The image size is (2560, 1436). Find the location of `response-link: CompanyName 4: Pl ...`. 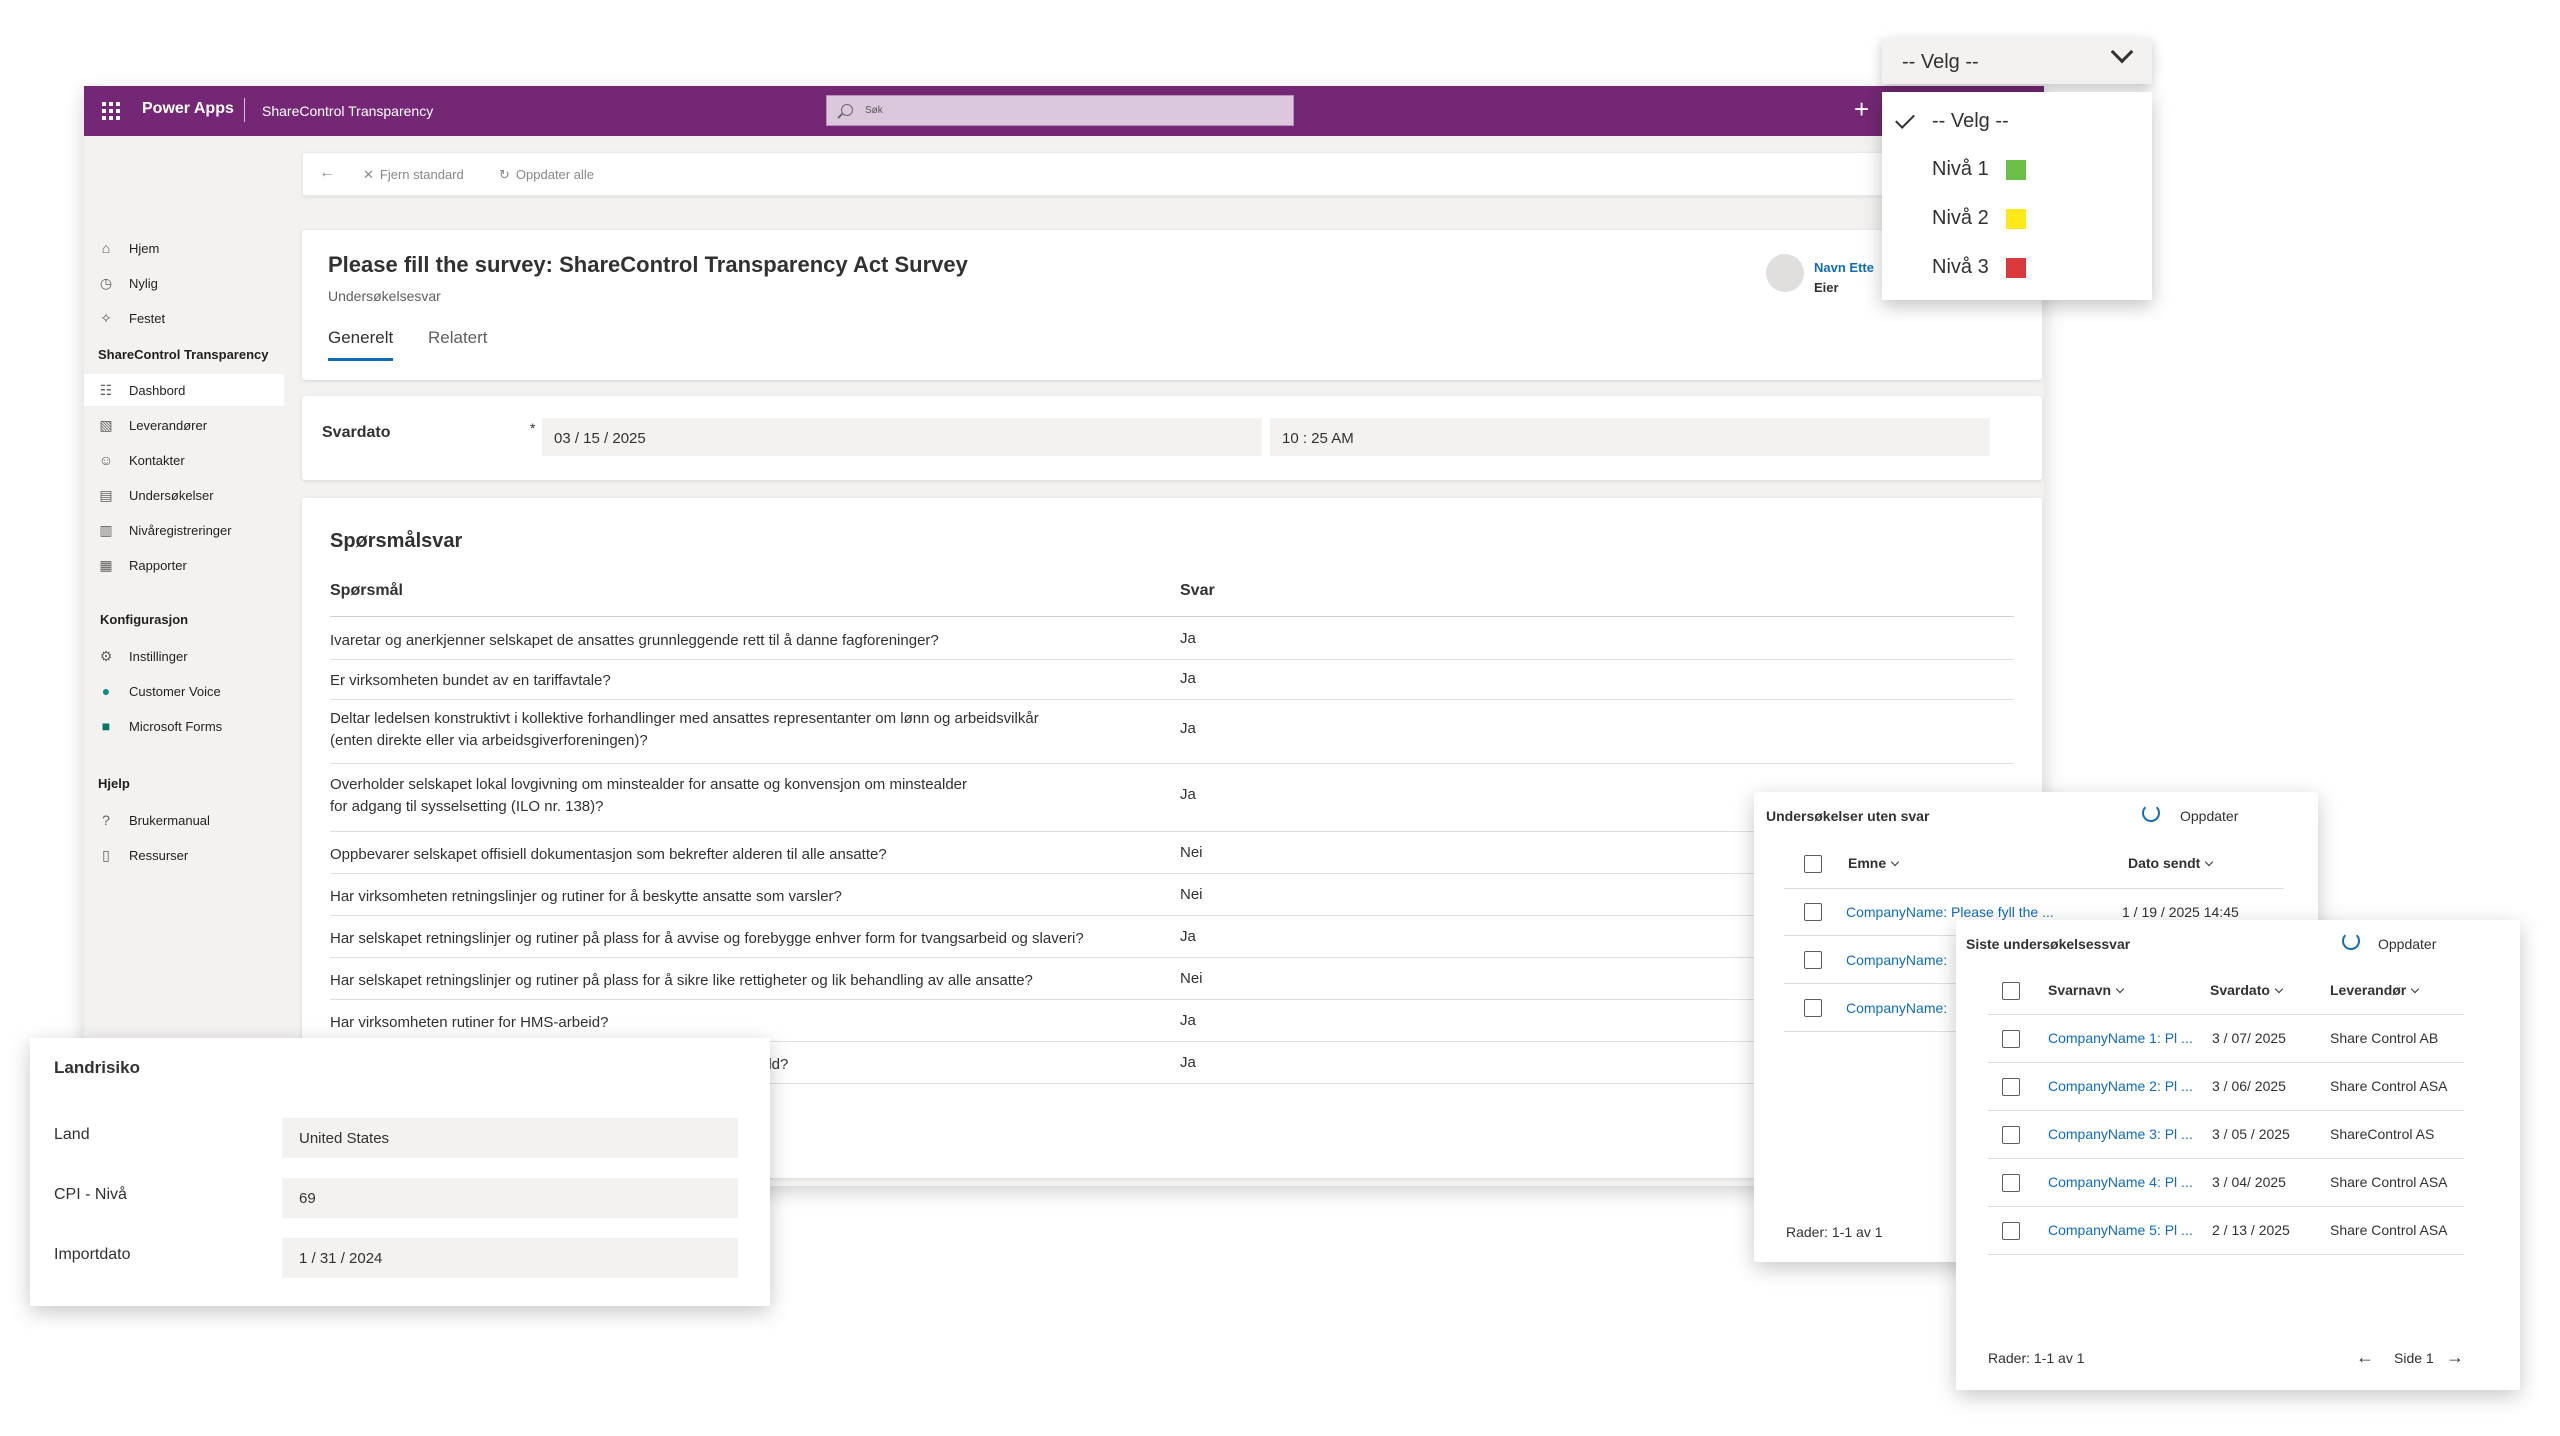

response-link: CompanyName 4: Pl ... is located at coordinates (2123, 1182).